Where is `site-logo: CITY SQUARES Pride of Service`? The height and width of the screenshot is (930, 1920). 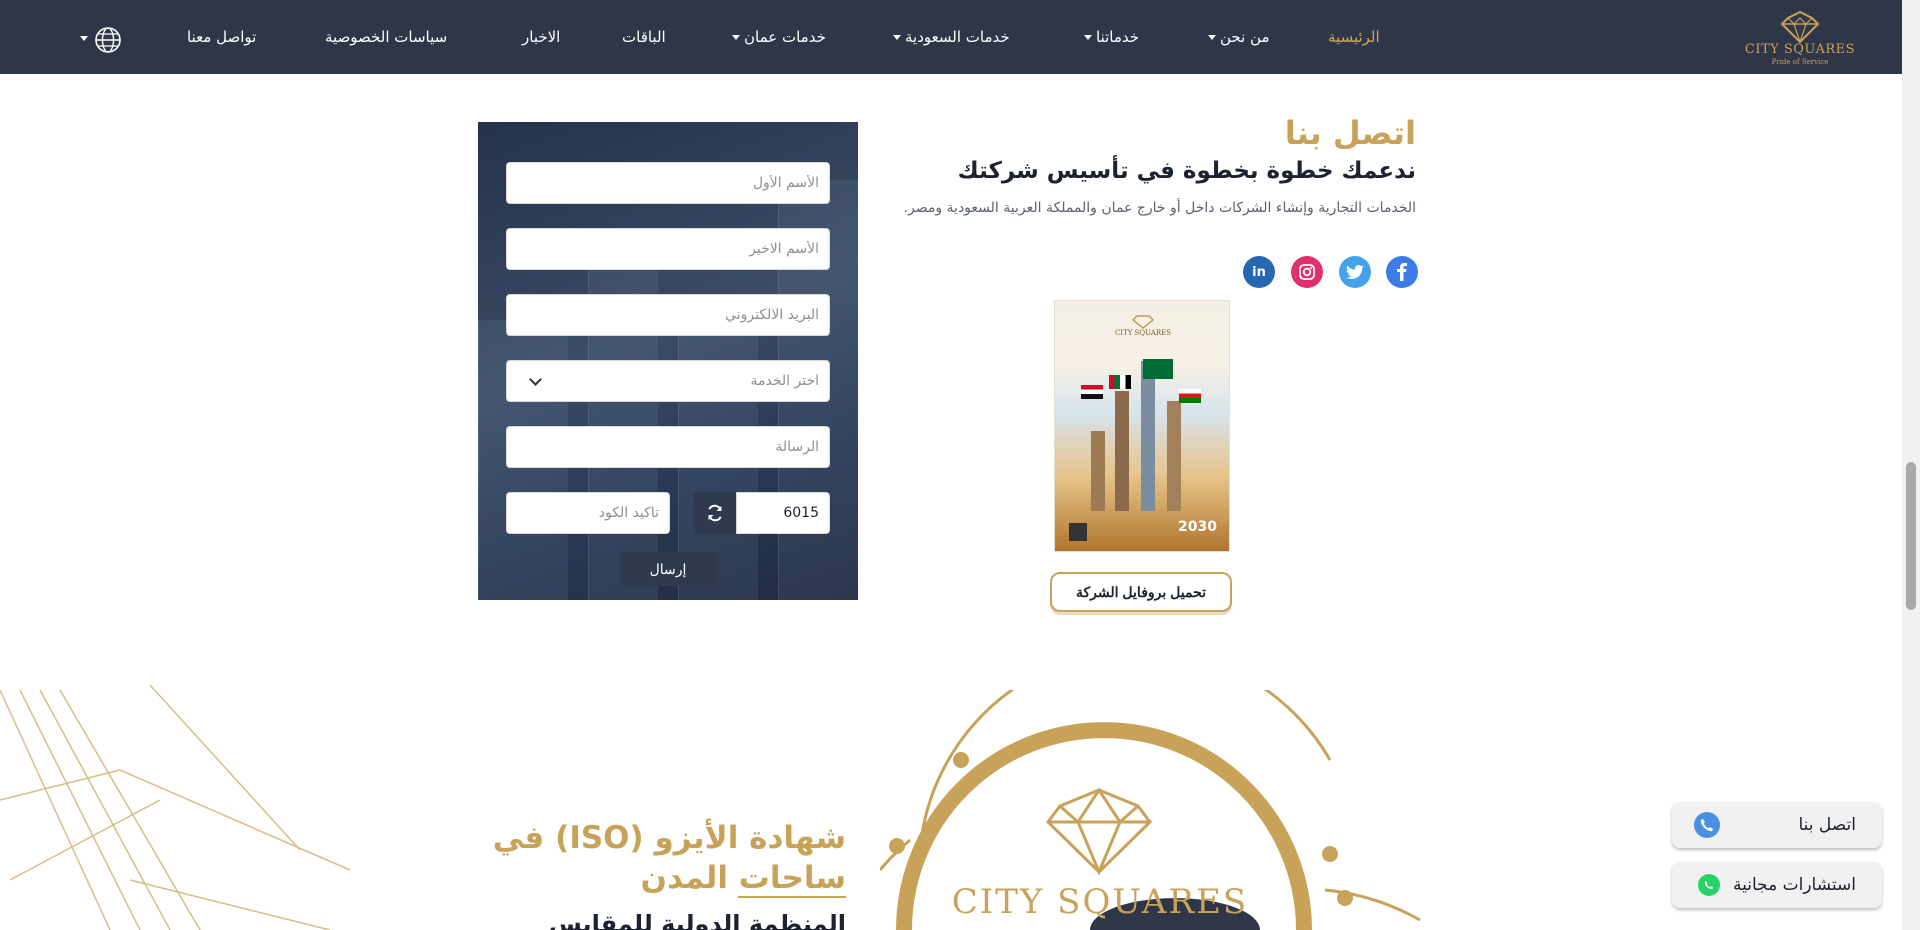
site-logo: CITY SQUARES Pride of Service is located at coordinates (1800, 39).